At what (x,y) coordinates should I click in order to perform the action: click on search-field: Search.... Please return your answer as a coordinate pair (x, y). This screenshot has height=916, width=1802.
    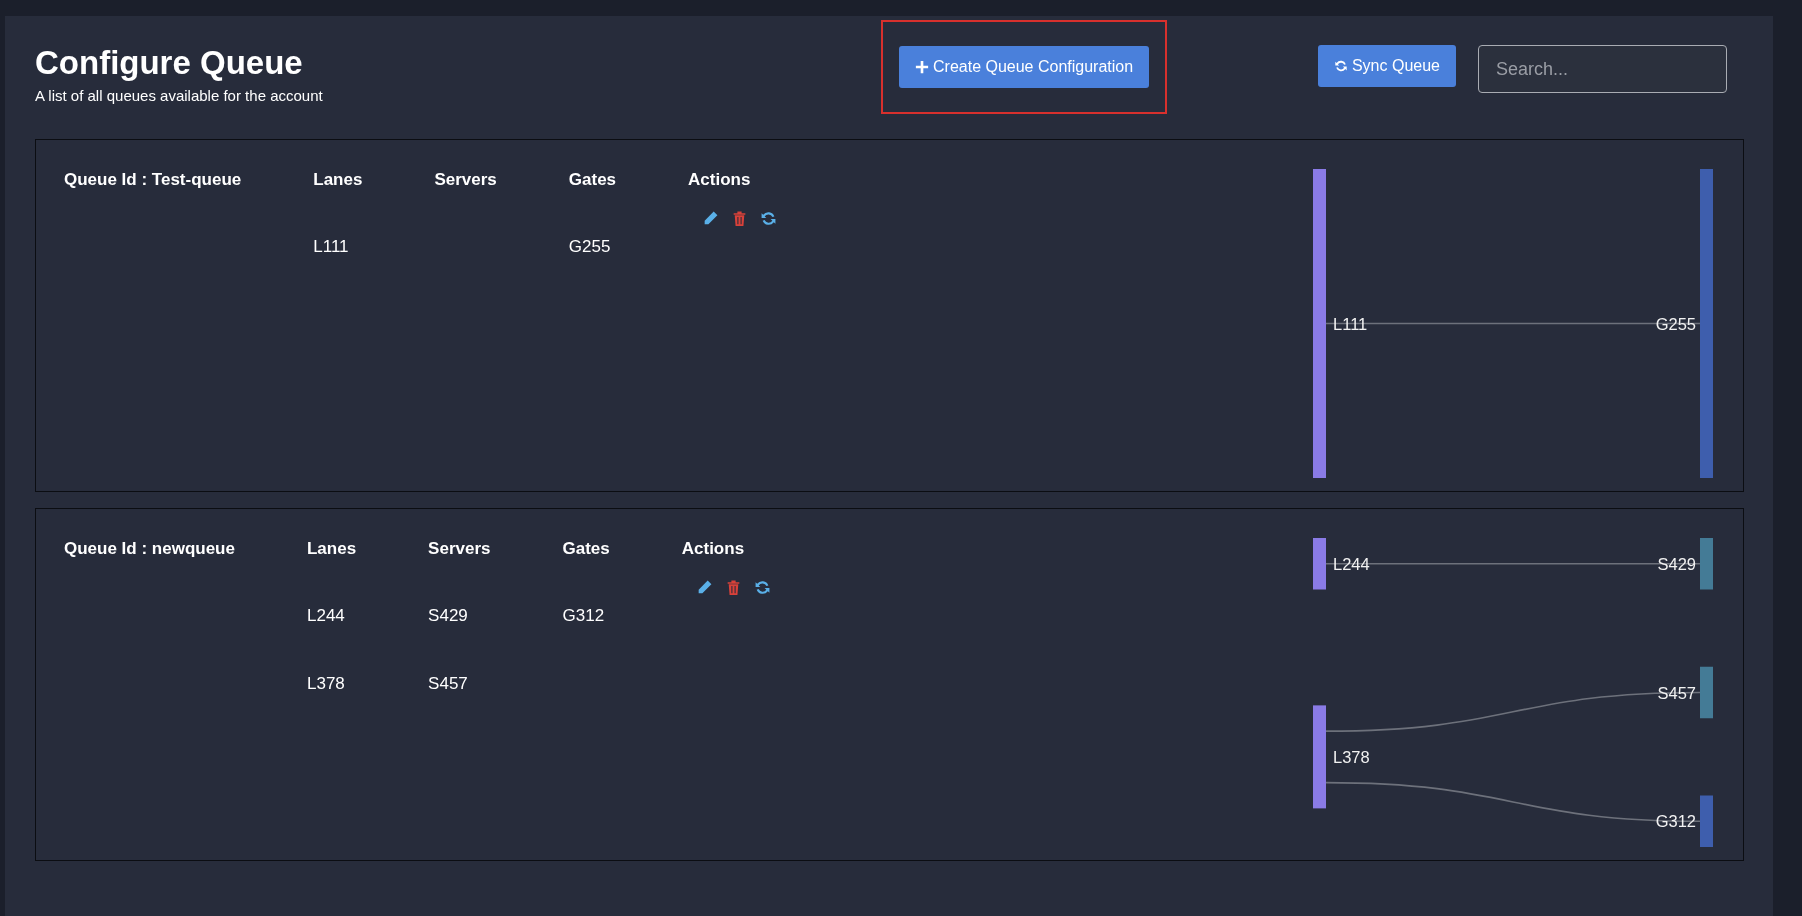
    Looking at the image, I should click on (1602, 69).